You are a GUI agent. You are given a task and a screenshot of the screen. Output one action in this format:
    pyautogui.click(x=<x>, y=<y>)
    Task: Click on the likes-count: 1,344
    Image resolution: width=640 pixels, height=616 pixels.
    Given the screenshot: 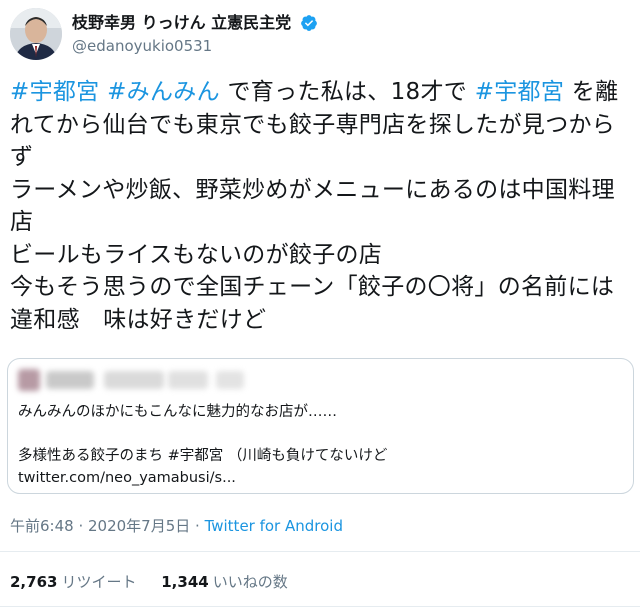 What is the action you would take?
    pyautogui.click(x=185, y=582)
    